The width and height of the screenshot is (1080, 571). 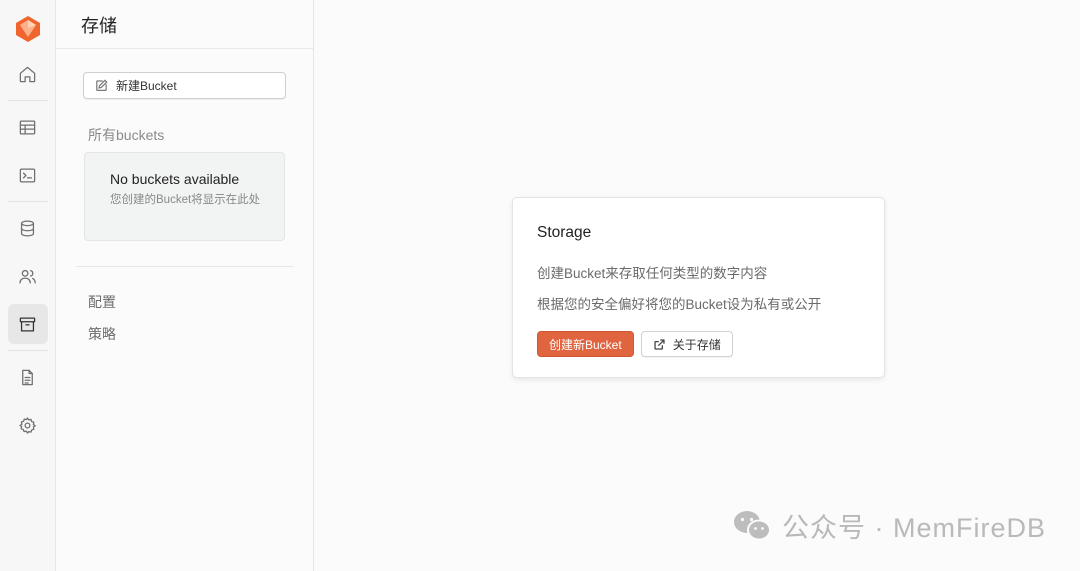 I want to click on config-link: 配置, so click(x=102, y=302).